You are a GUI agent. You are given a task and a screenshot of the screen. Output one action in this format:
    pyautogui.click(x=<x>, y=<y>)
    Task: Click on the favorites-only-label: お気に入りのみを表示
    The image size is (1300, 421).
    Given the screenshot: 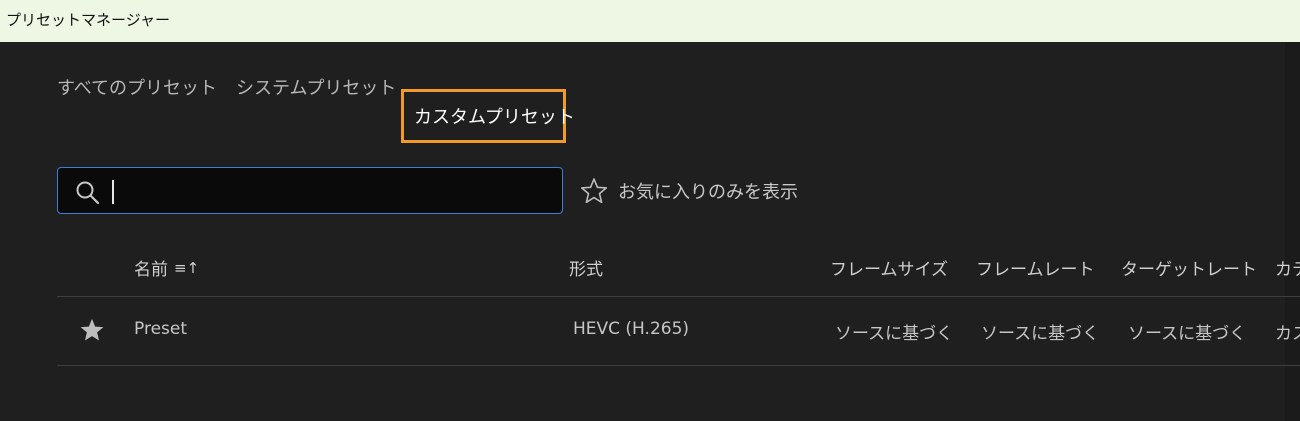 What is the action you would take?
    pyautogui.click(x=708, y=192)
    